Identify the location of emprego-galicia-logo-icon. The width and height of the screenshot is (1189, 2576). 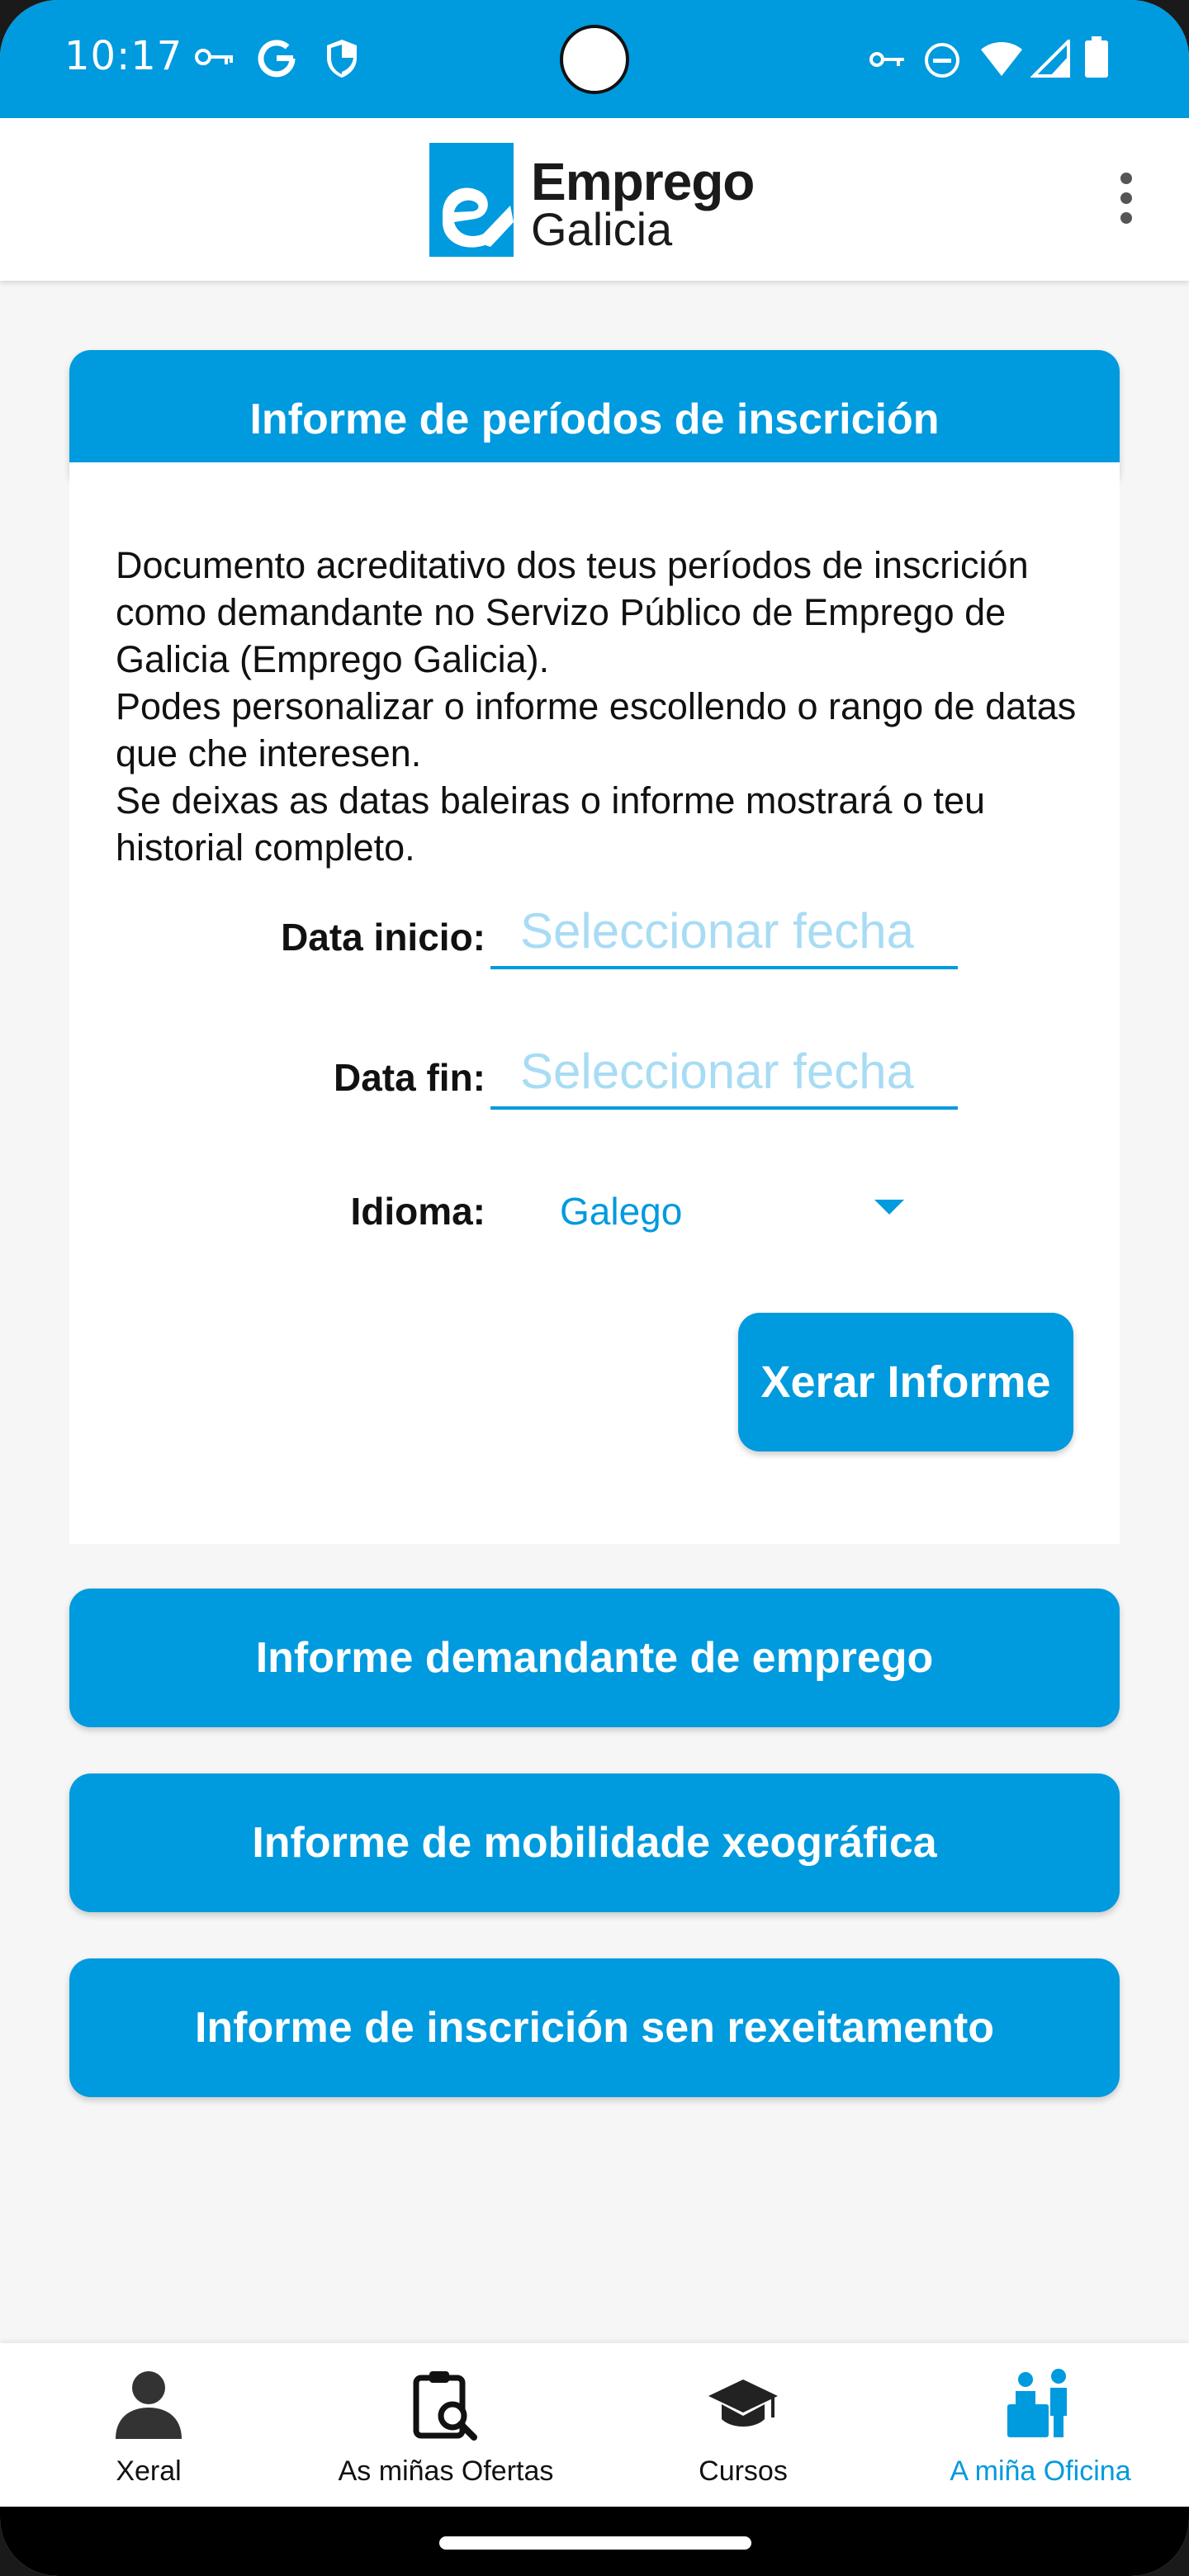
(471, 200).